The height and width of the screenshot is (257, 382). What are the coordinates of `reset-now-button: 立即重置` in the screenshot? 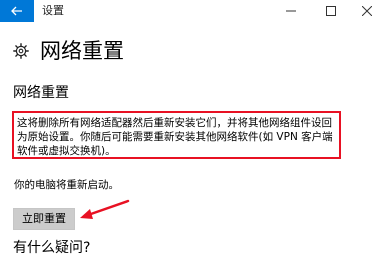 It's located at (44, 219).